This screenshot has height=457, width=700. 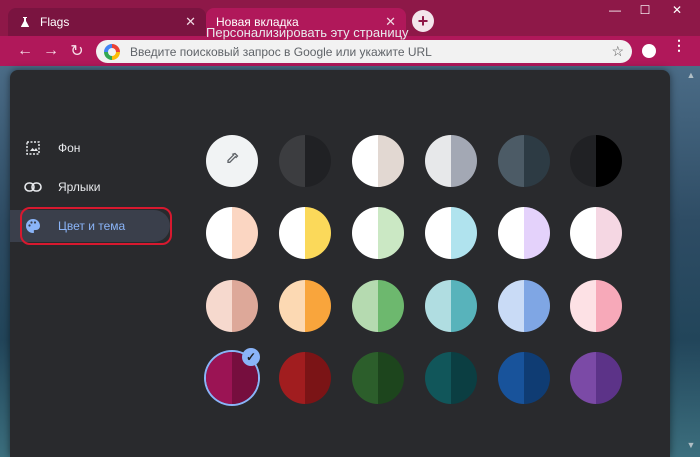 I want to click on link-icon, so click(x=33, y=187).